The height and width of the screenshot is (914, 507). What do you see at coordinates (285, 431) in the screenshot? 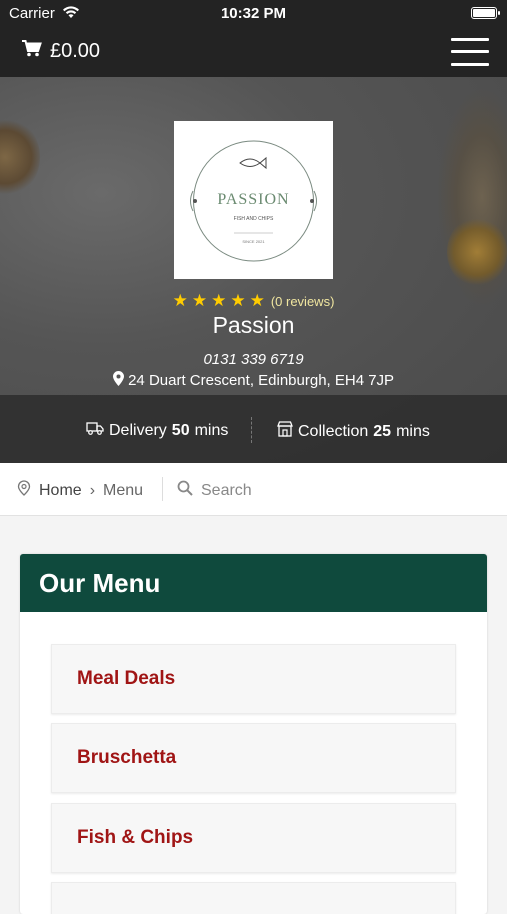
I see `store-icon` at bounding box center [285, 431].